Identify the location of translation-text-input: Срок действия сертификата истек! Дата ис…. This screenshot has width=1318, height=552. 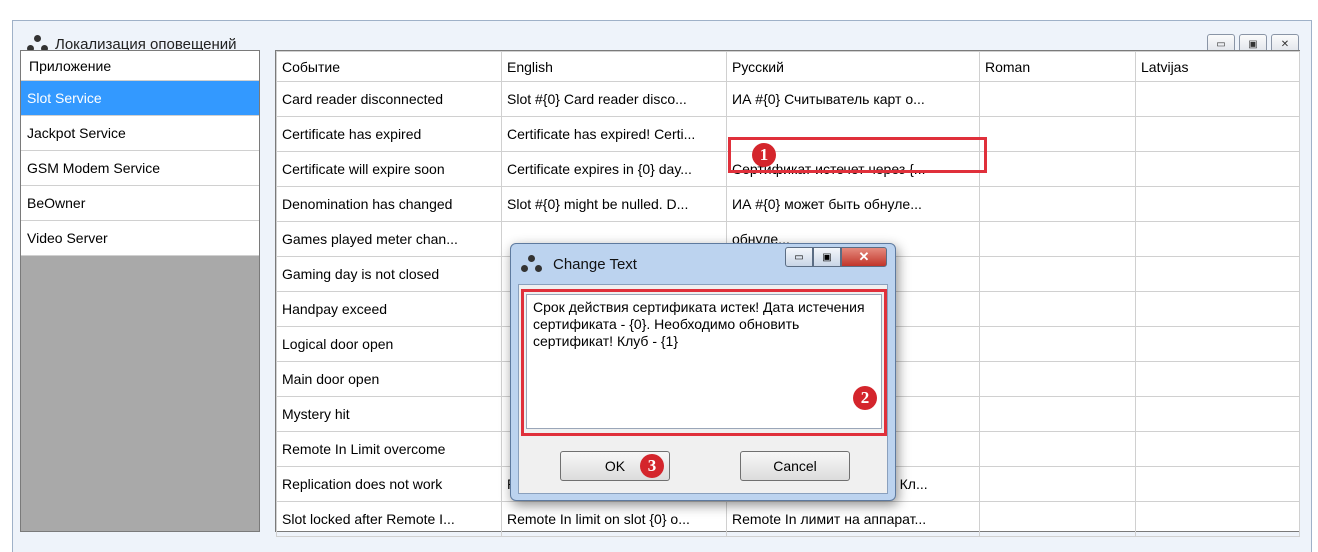
(704, 361).